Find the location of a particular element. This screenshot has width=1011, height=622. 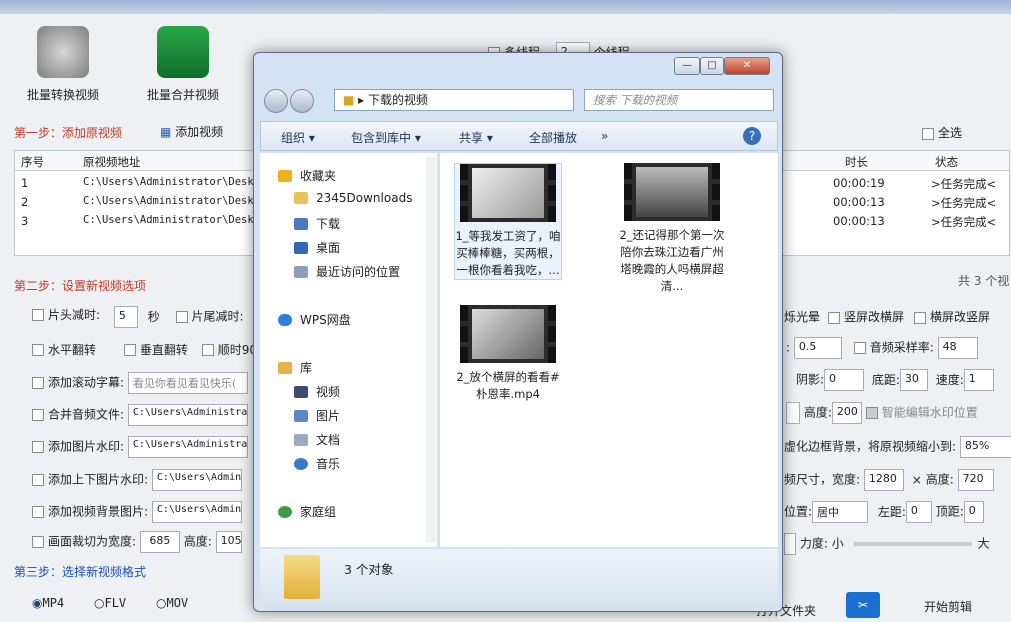

crop-row: 画面裁切为宽度: 685 高度: 105 is located at coordinates (137, 542).